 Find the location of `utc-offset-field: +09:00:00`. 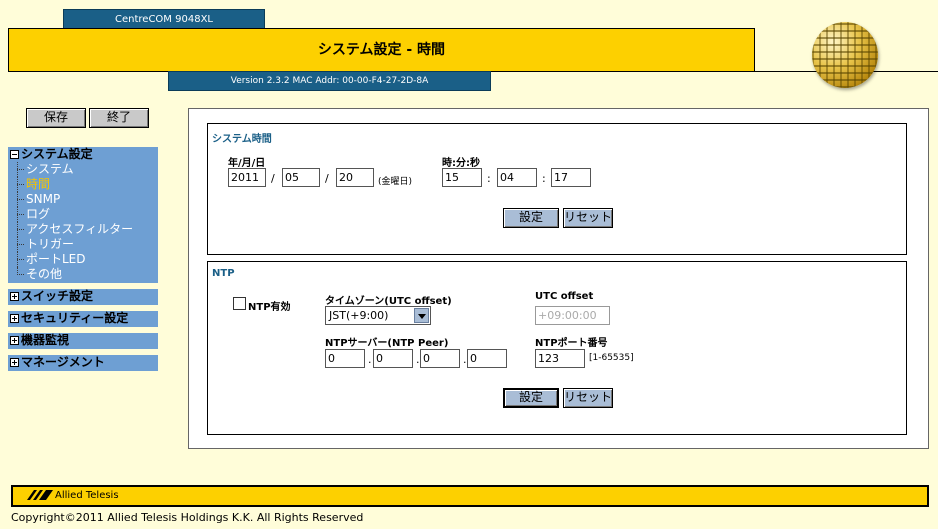

utc-offset-field: +09:00:00 is located at coordinates (572, 315).